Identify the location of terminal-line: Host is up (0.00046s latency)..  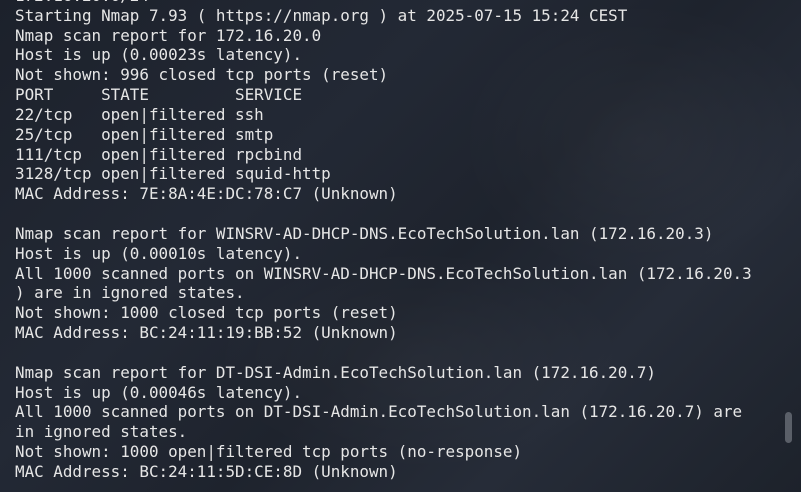
(159, 392).